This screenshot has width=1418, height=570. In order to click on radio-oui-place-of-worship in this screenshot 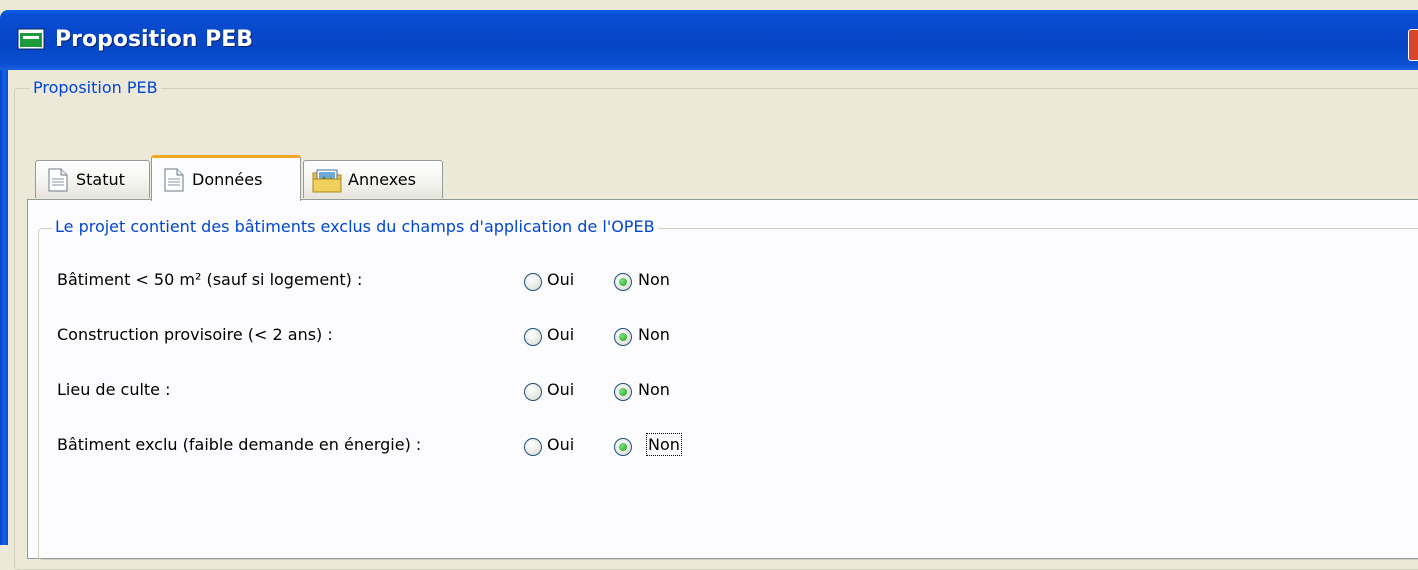, I will do `click(533, 392)`.